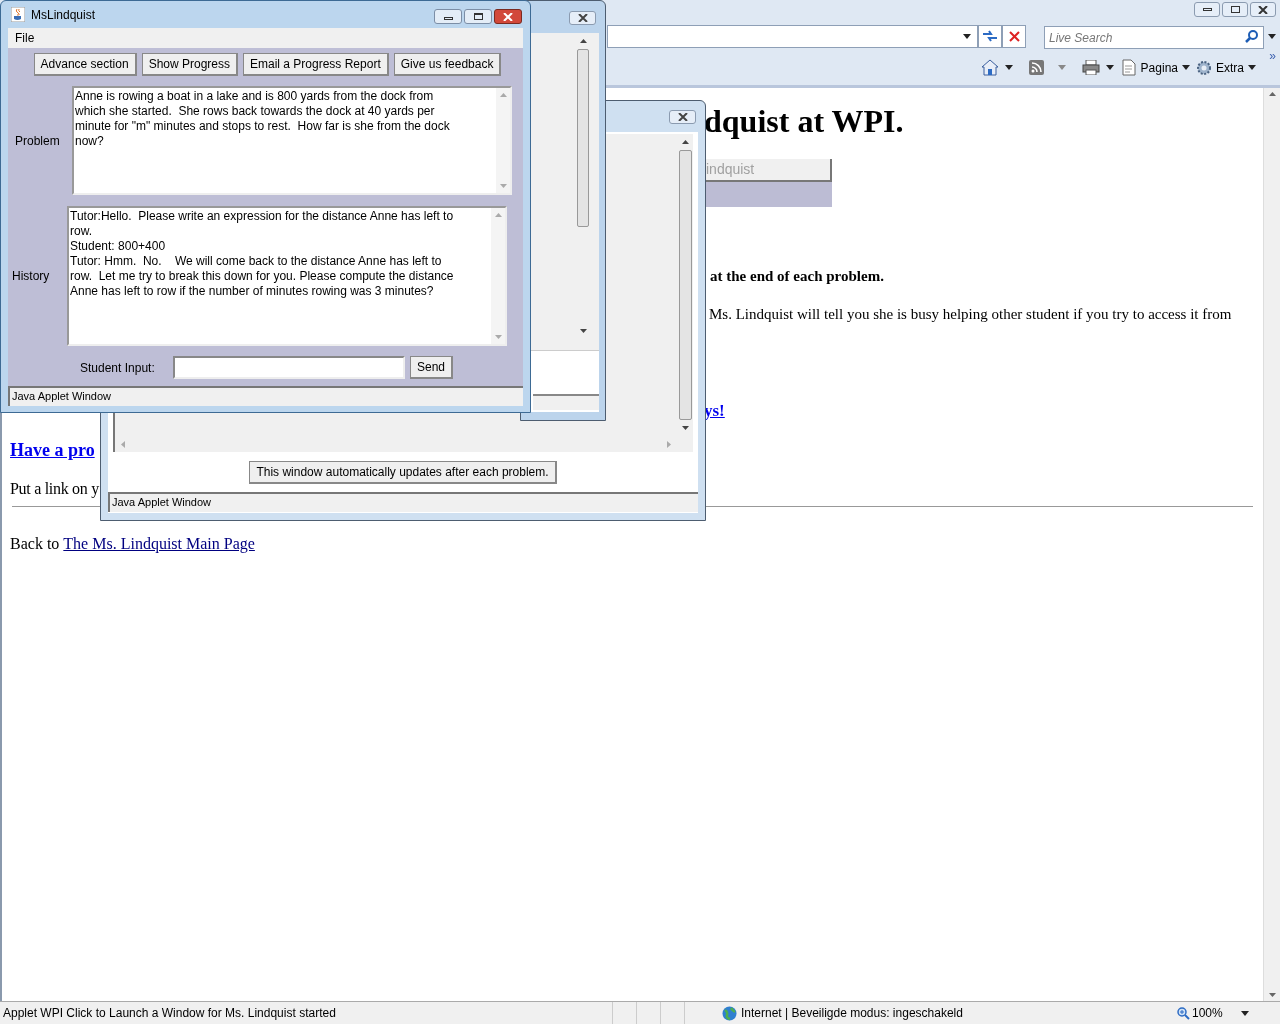  What do you see at coordinates (262, 119) in the screenshot?
I see `problem-text: Anne is rowing a boat in a lake and is 800 yards from the dock from which she started. She rows back towards the dock at 40 yards per minute for "m" minutes and stops to rest. How far is she from the dock now?` at bounding box center [262, 119].